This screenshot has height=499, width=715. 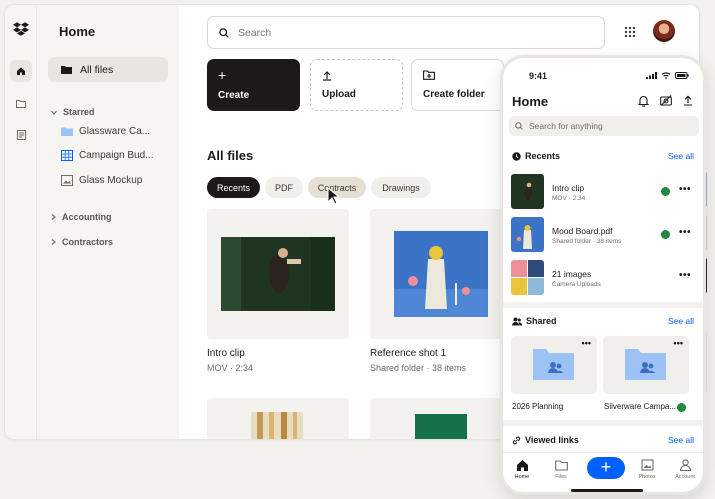 What do you see at coordinates (572, 274) in the screenshot?
I see `recent-name: 21 images` at bounding box center [572, 274].